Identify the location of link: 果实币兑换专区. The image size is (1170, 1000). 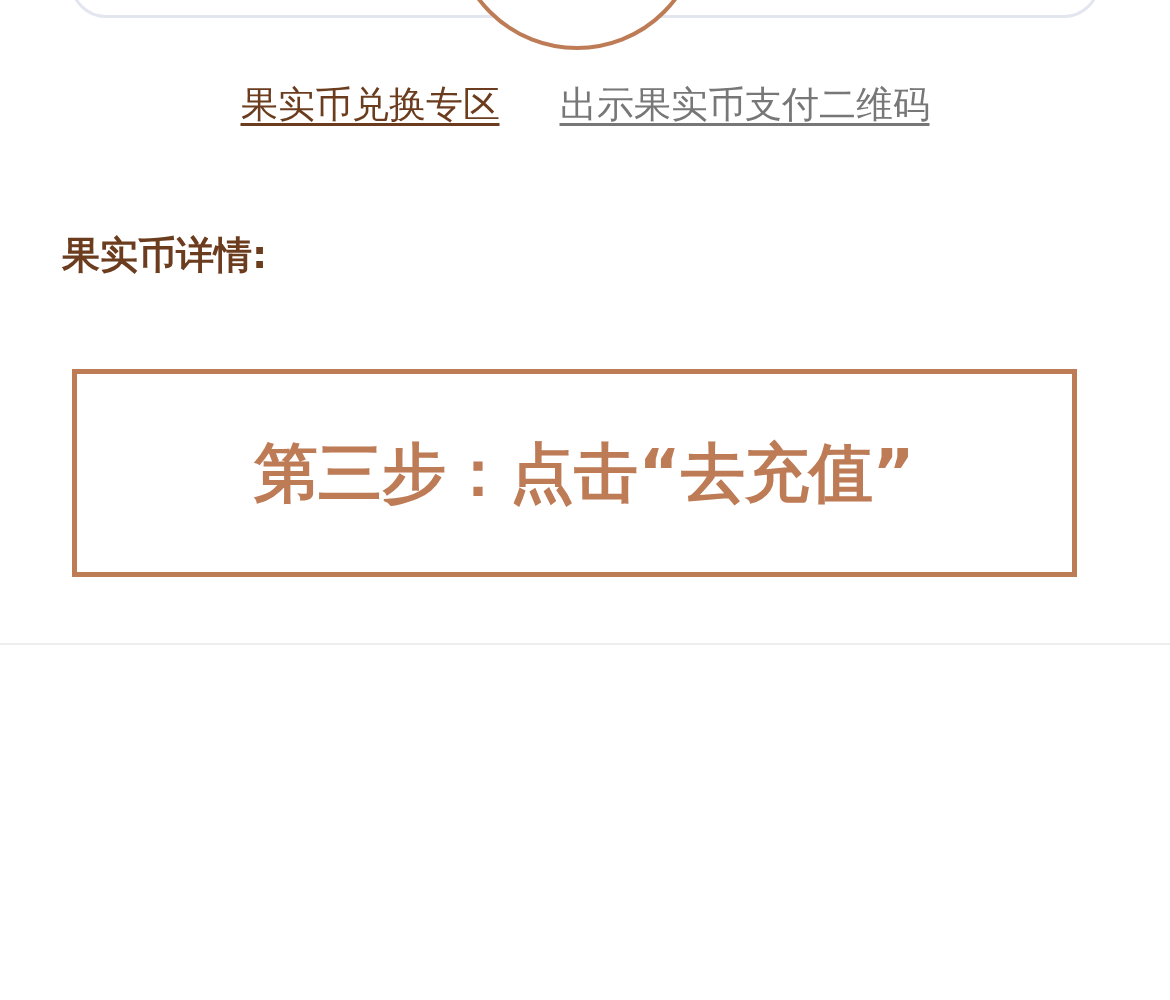
(370, 105).